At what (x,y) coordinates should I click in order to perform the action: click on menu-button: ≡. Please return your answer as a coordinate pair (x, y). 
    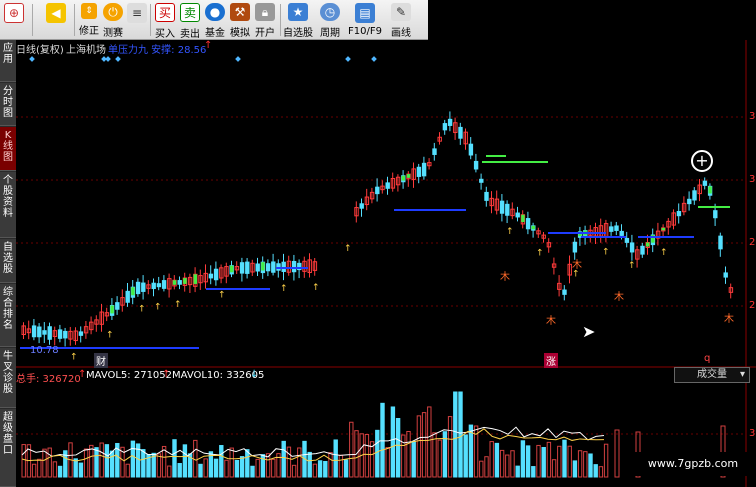
    Looking at the image, I should click on (137, 20).